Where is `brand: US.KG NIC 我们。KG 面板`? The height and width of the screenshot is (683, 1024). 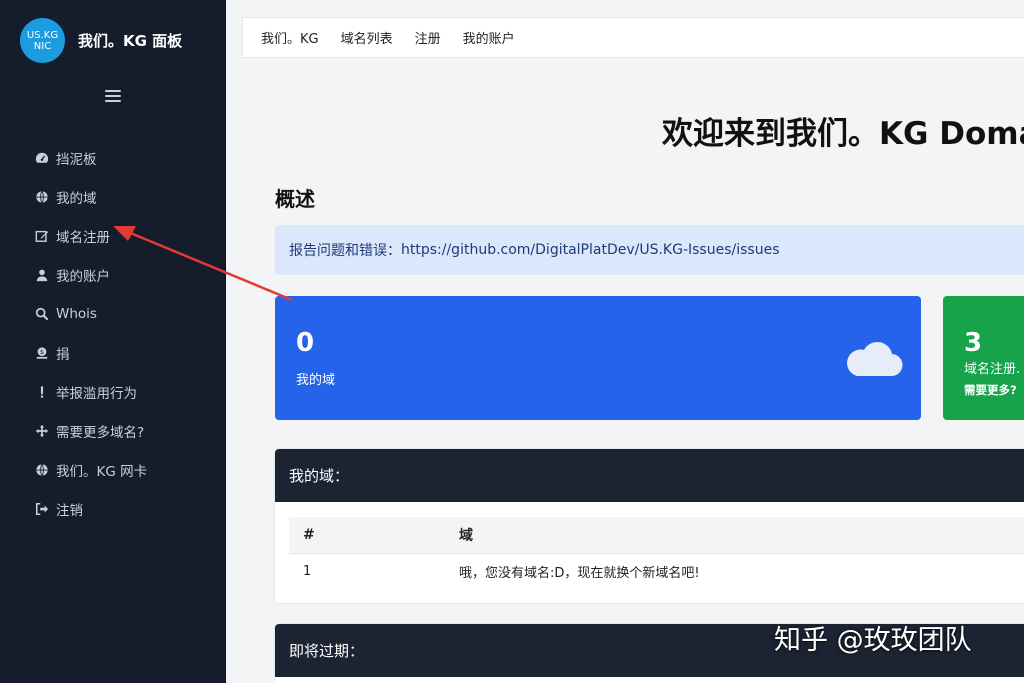
brand: US.KG NIC 我们。KG 面板 is located at coordinates (101, 40).